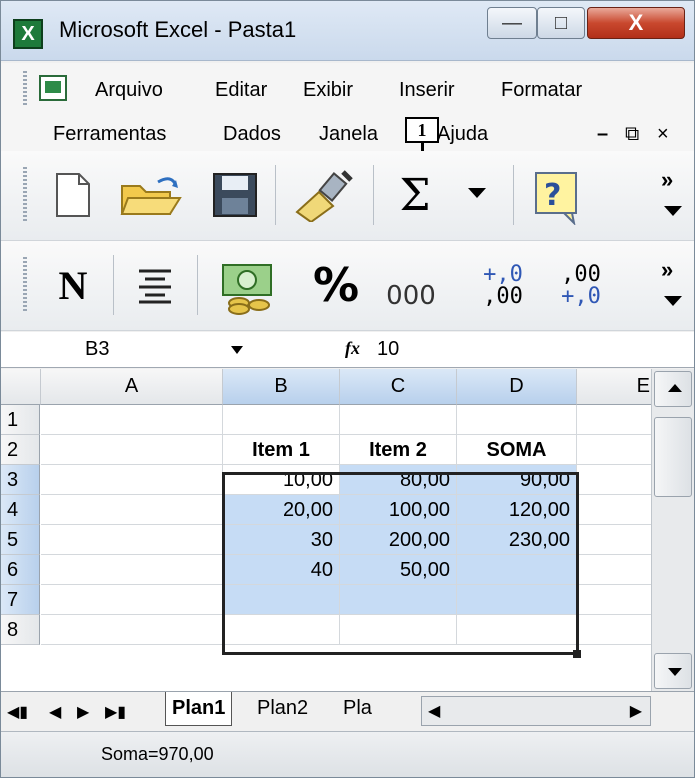  What do you see at coordinates (53, 88) in the screenshot?
I see `workbook-icon` at bounding box center [53, 88].